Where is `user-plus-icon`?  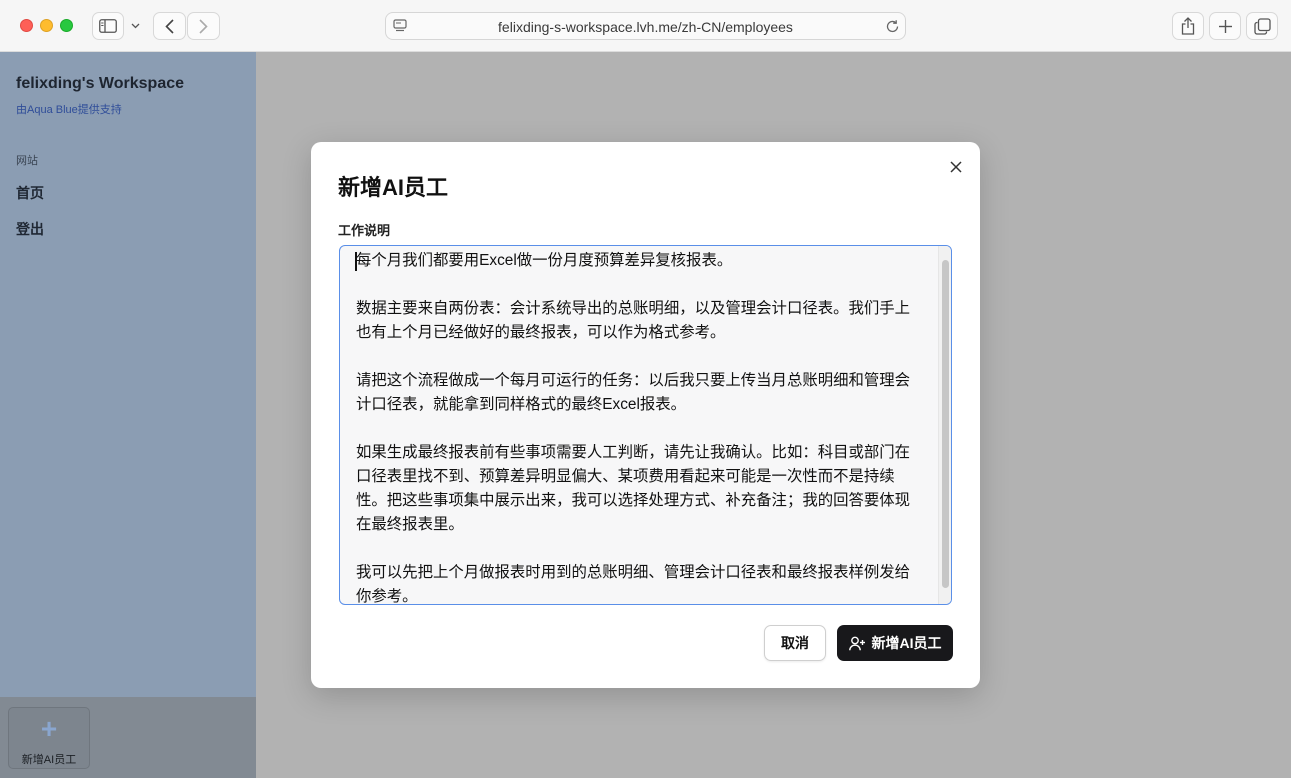 user-plus-icon is located at coordinates (856, 643).